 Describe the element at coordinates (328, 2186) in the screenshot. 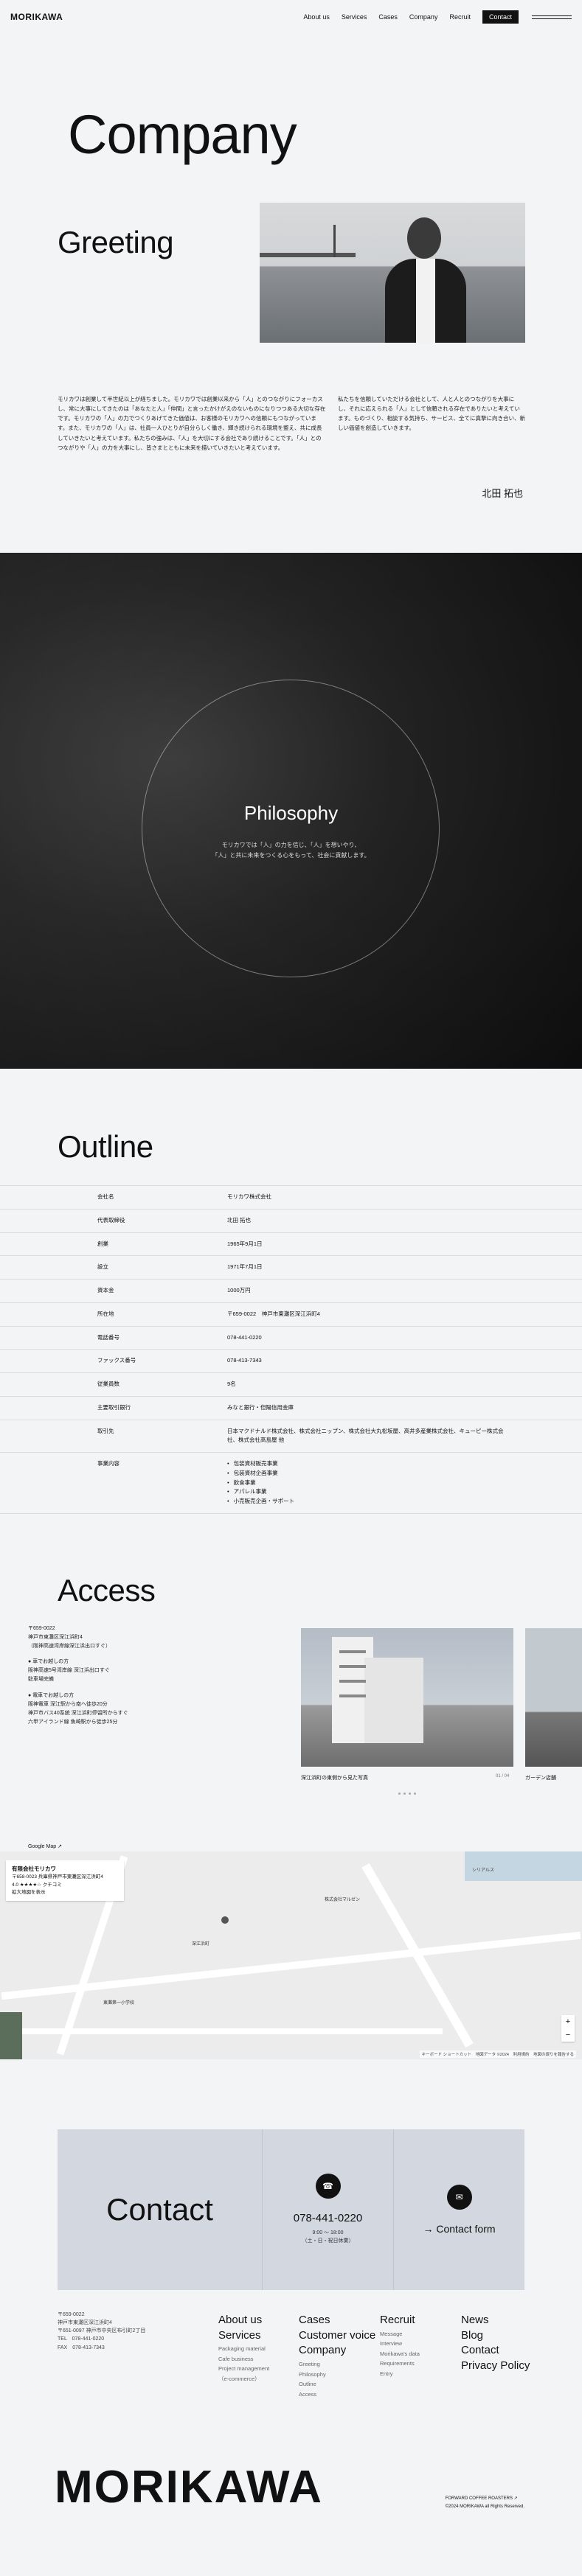

I see `phone-icon: ☎` at that location.